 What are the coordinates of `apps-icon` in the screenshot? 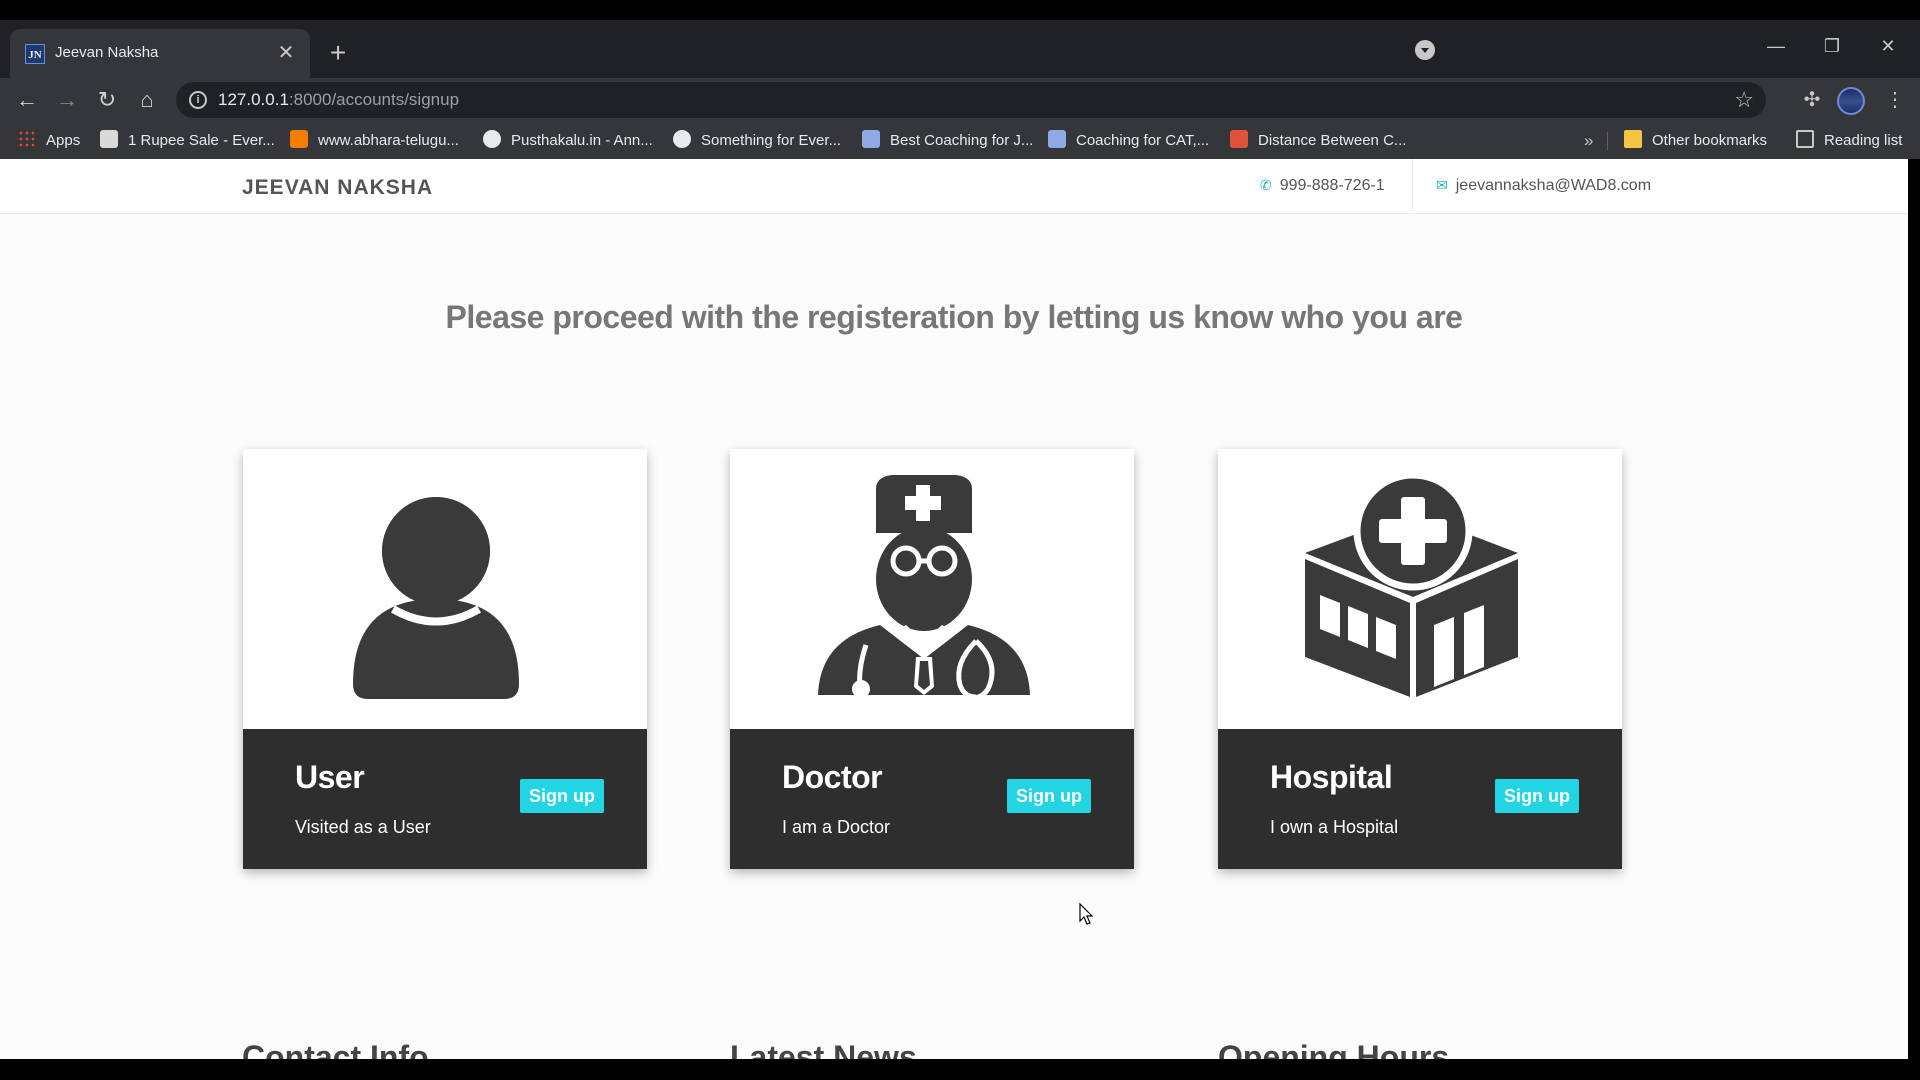 It's located at (27, 139).